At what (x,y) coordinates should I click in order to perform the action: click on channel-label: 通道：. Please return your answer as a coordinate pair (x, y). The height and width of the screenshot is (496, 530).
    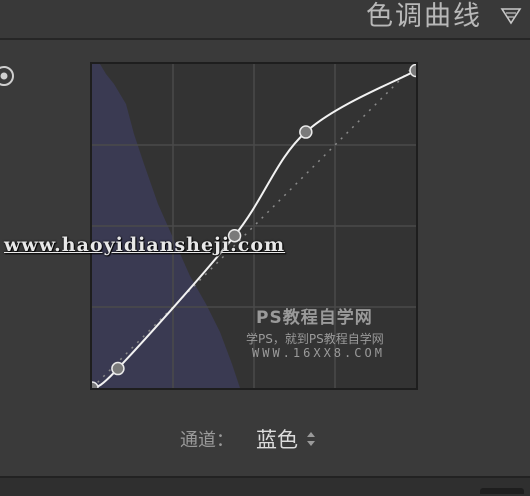
    Looking at the image, I should click on (207, 440).